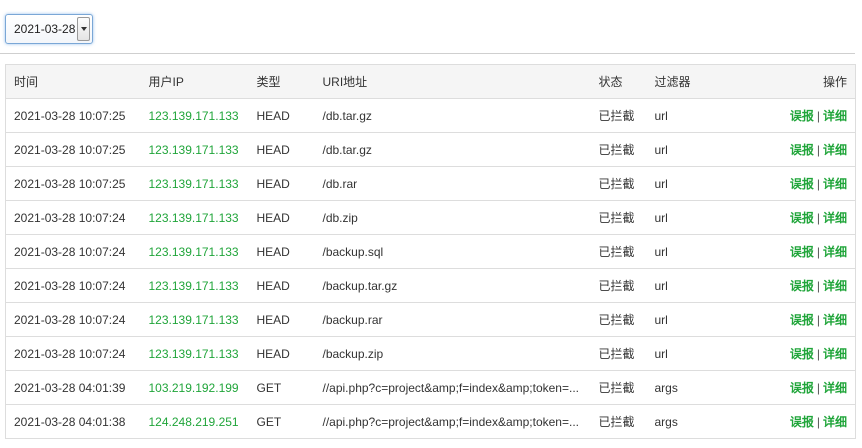 The width and height of the screenshot is (862, 448). I want to click on date-select-value: 2021-03-28, so click(45, 29).